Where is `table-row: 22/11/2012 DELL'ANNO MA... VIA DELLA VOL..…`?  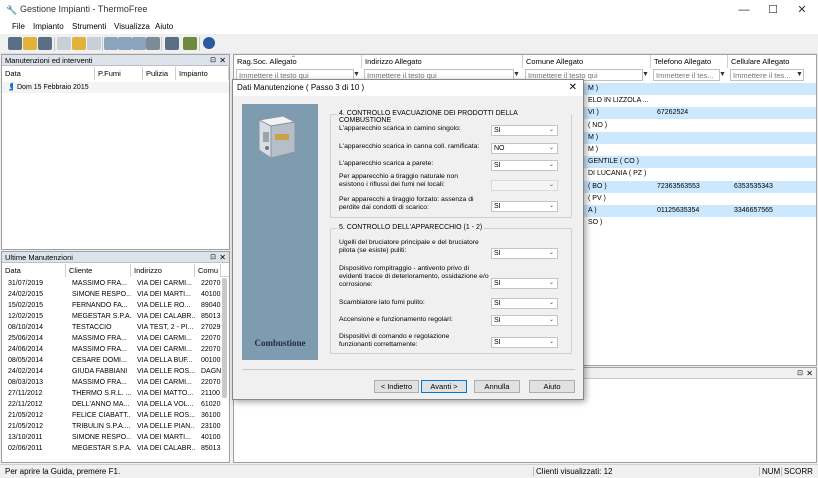
table-row: 22/11/2012 DELL'ANNO MA... VIA DELLA VOL..… is located at coordinates (112, 404).